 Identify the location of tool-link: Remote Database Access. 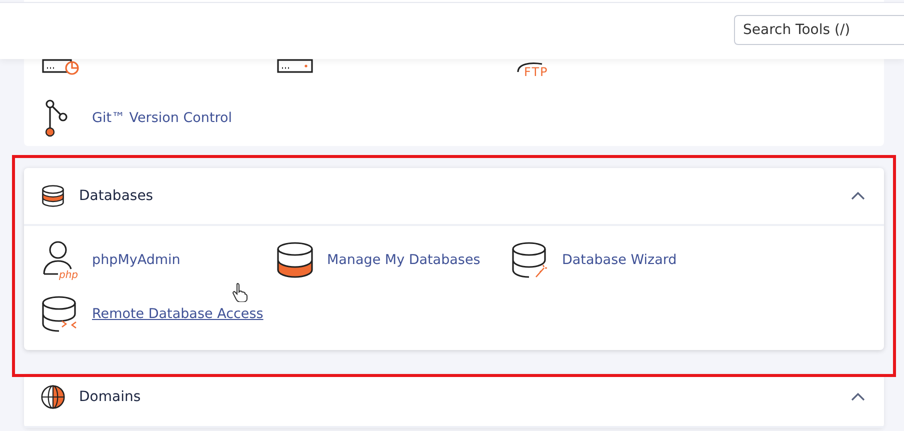
(178, 314).